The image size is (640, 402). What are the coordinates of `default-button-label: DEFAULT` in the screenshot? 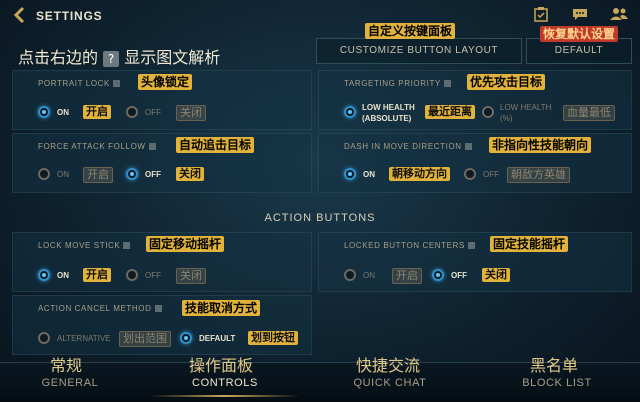 It's located at (579, 50).